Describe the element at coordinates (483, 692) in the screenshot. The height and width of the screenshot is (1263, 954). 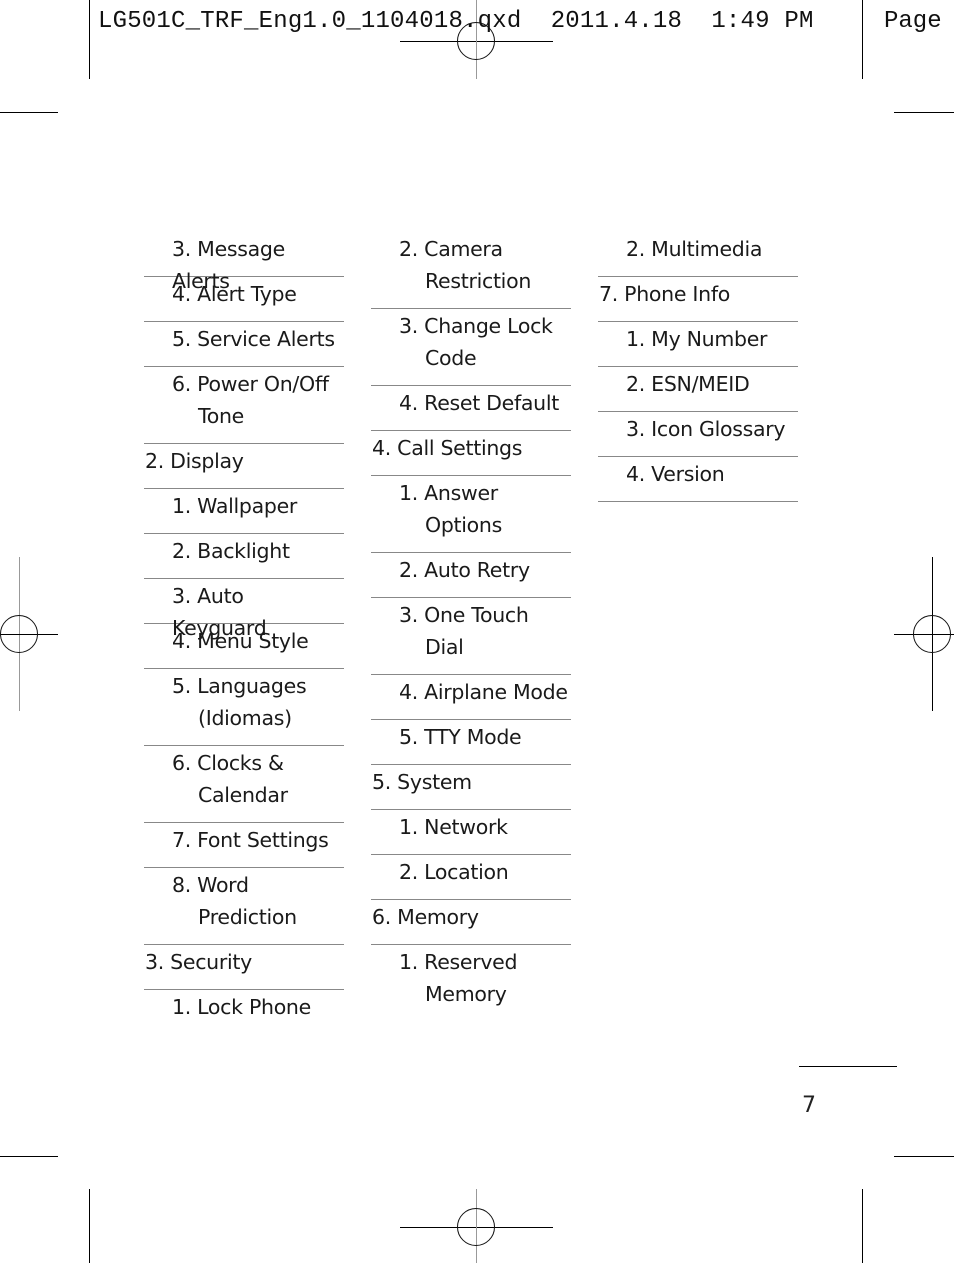
I see `menu-item-label: 4. Airplane Mode` at that location.